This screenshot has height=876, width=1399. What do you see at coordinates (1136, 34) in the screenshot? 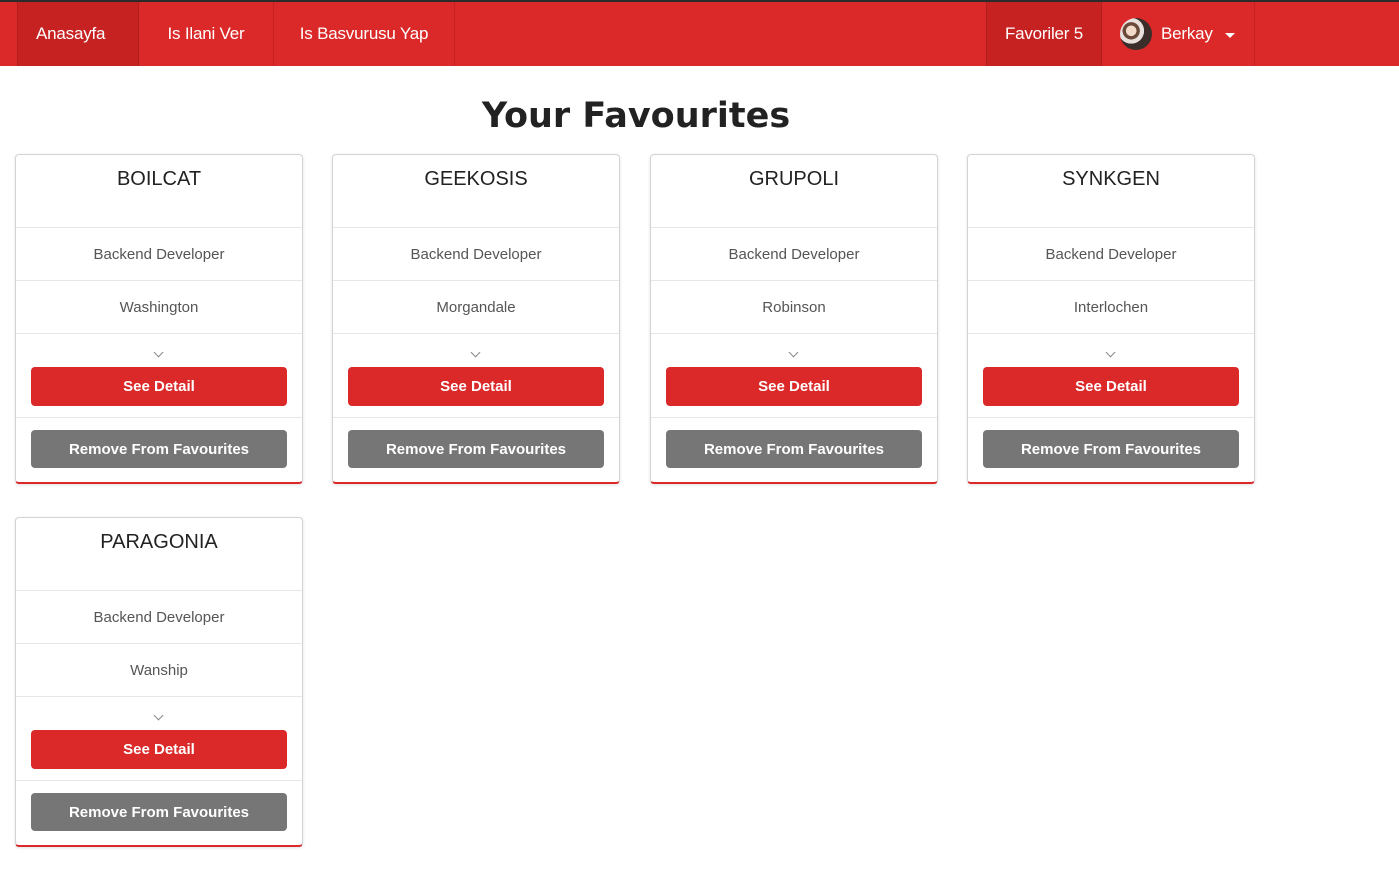
I see `avatar` at bounding box center [1136, 34].